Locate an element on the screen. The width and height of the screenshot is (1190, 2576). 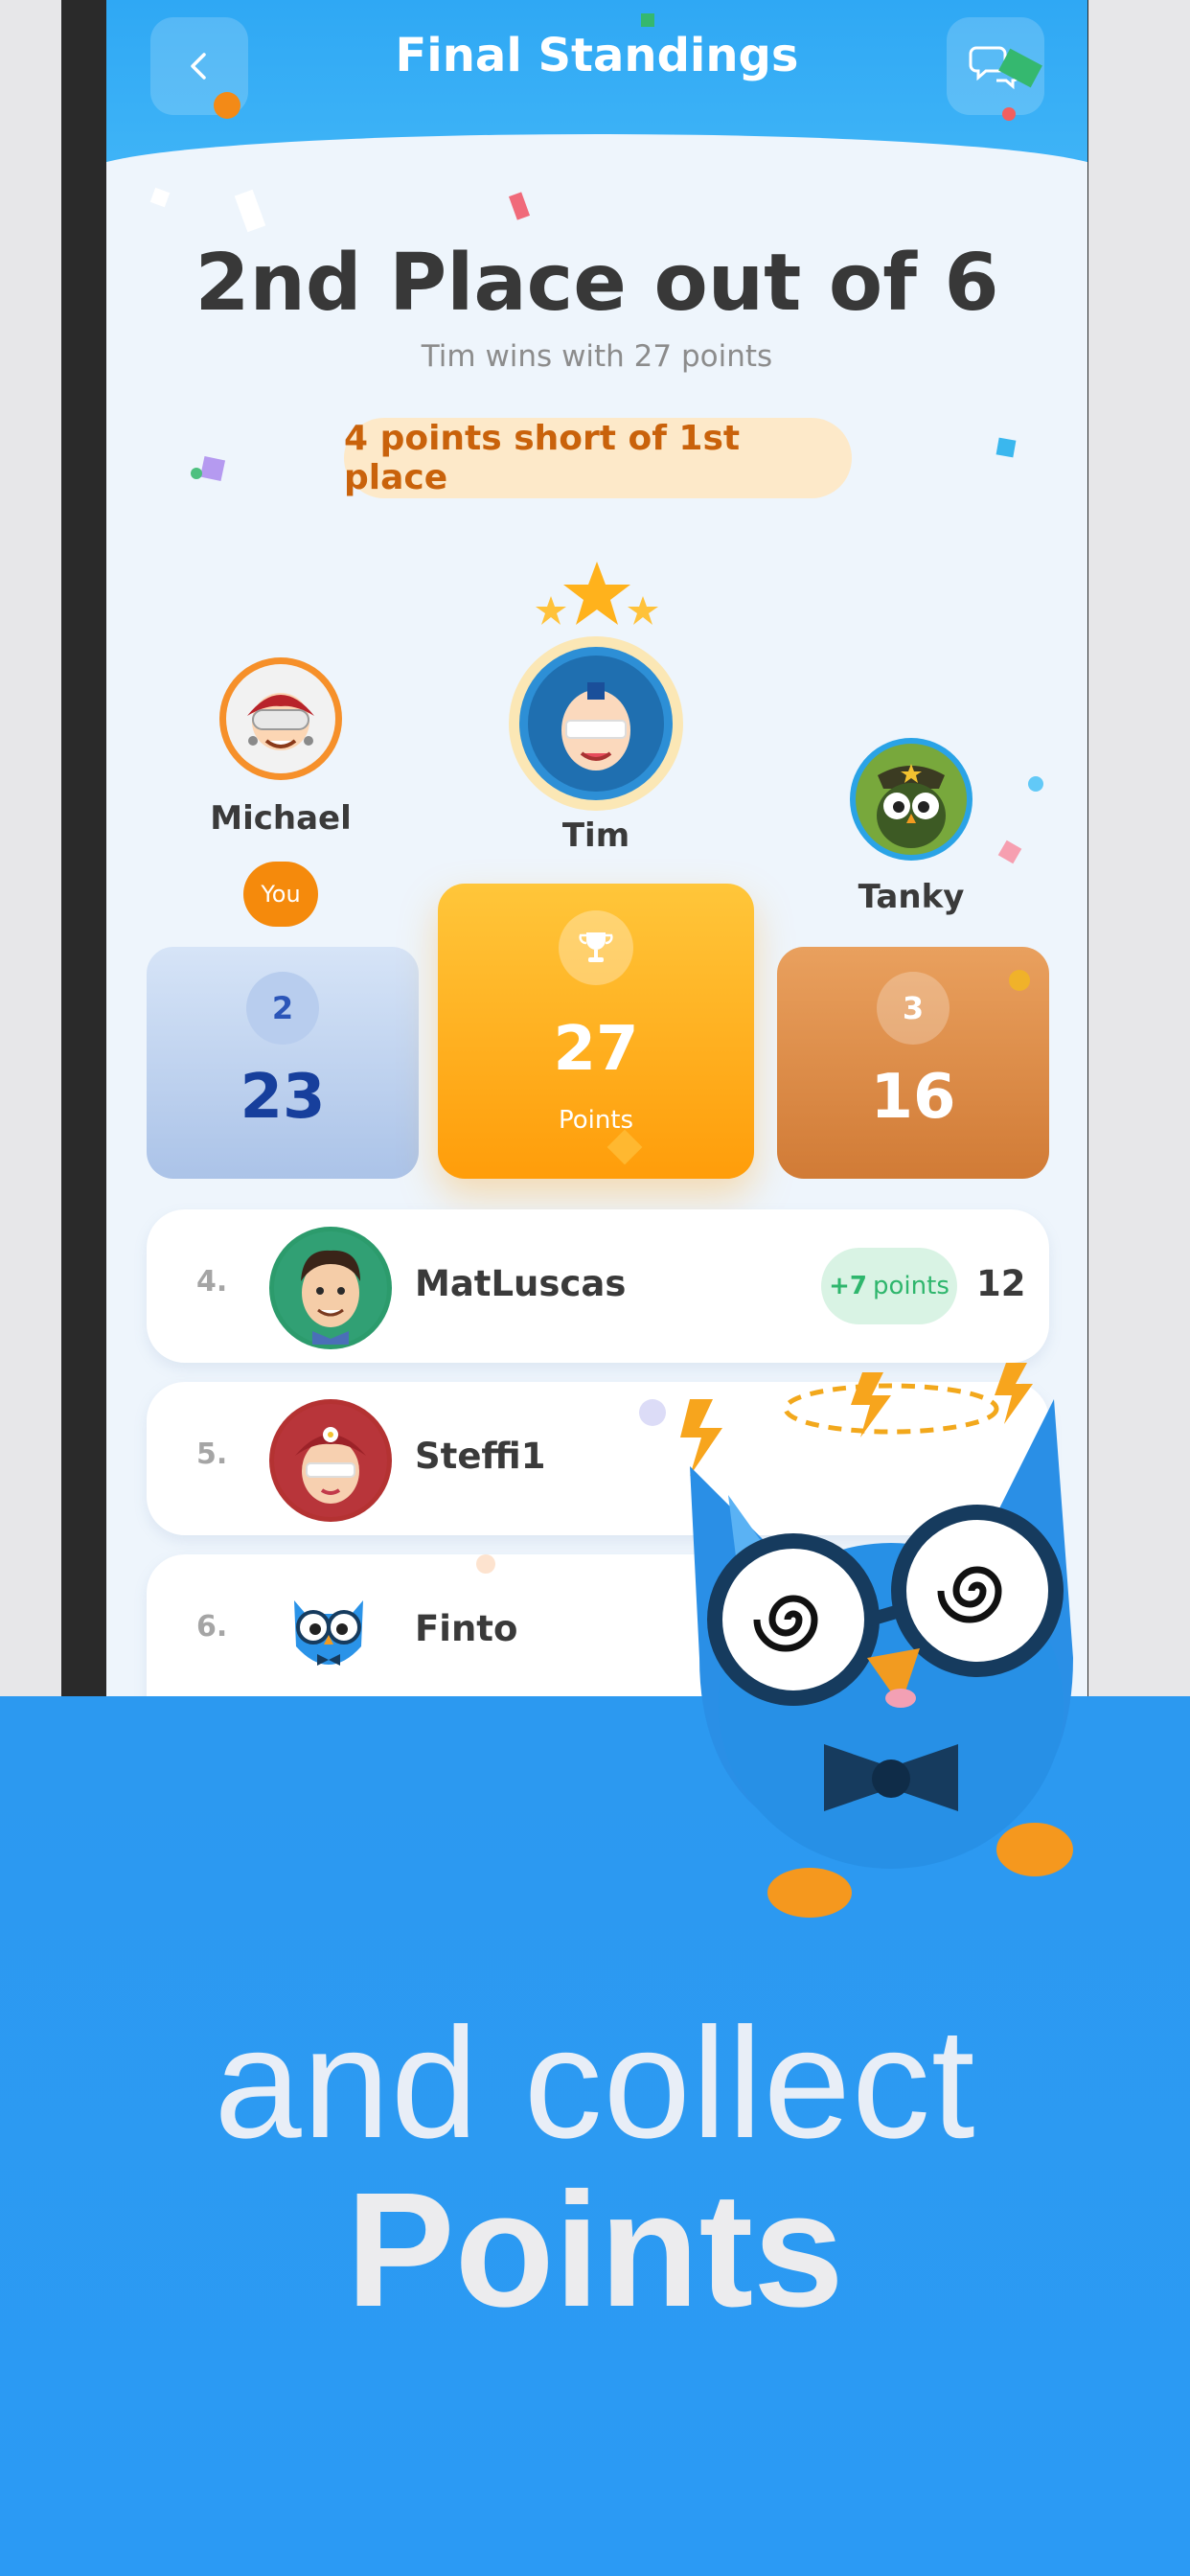
avatar-tanky is located at coordinates (912, 799).